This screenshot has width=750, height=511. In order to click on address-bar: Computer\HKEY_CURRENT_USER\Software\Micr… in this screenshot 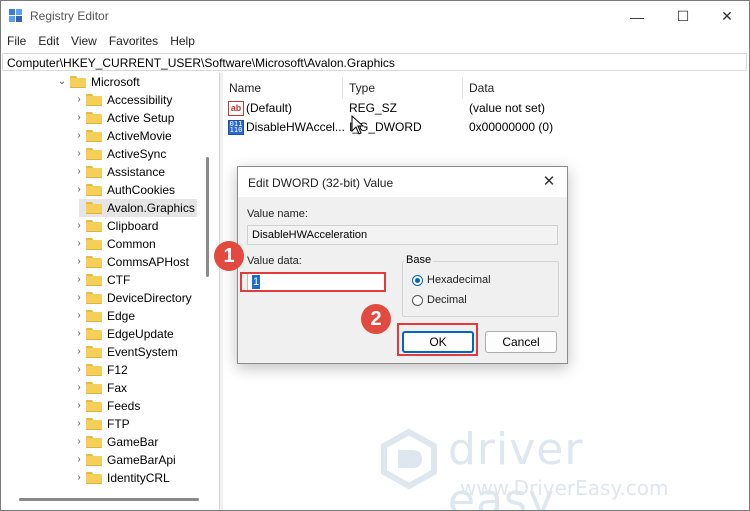, I will do `click(374, 62)`.